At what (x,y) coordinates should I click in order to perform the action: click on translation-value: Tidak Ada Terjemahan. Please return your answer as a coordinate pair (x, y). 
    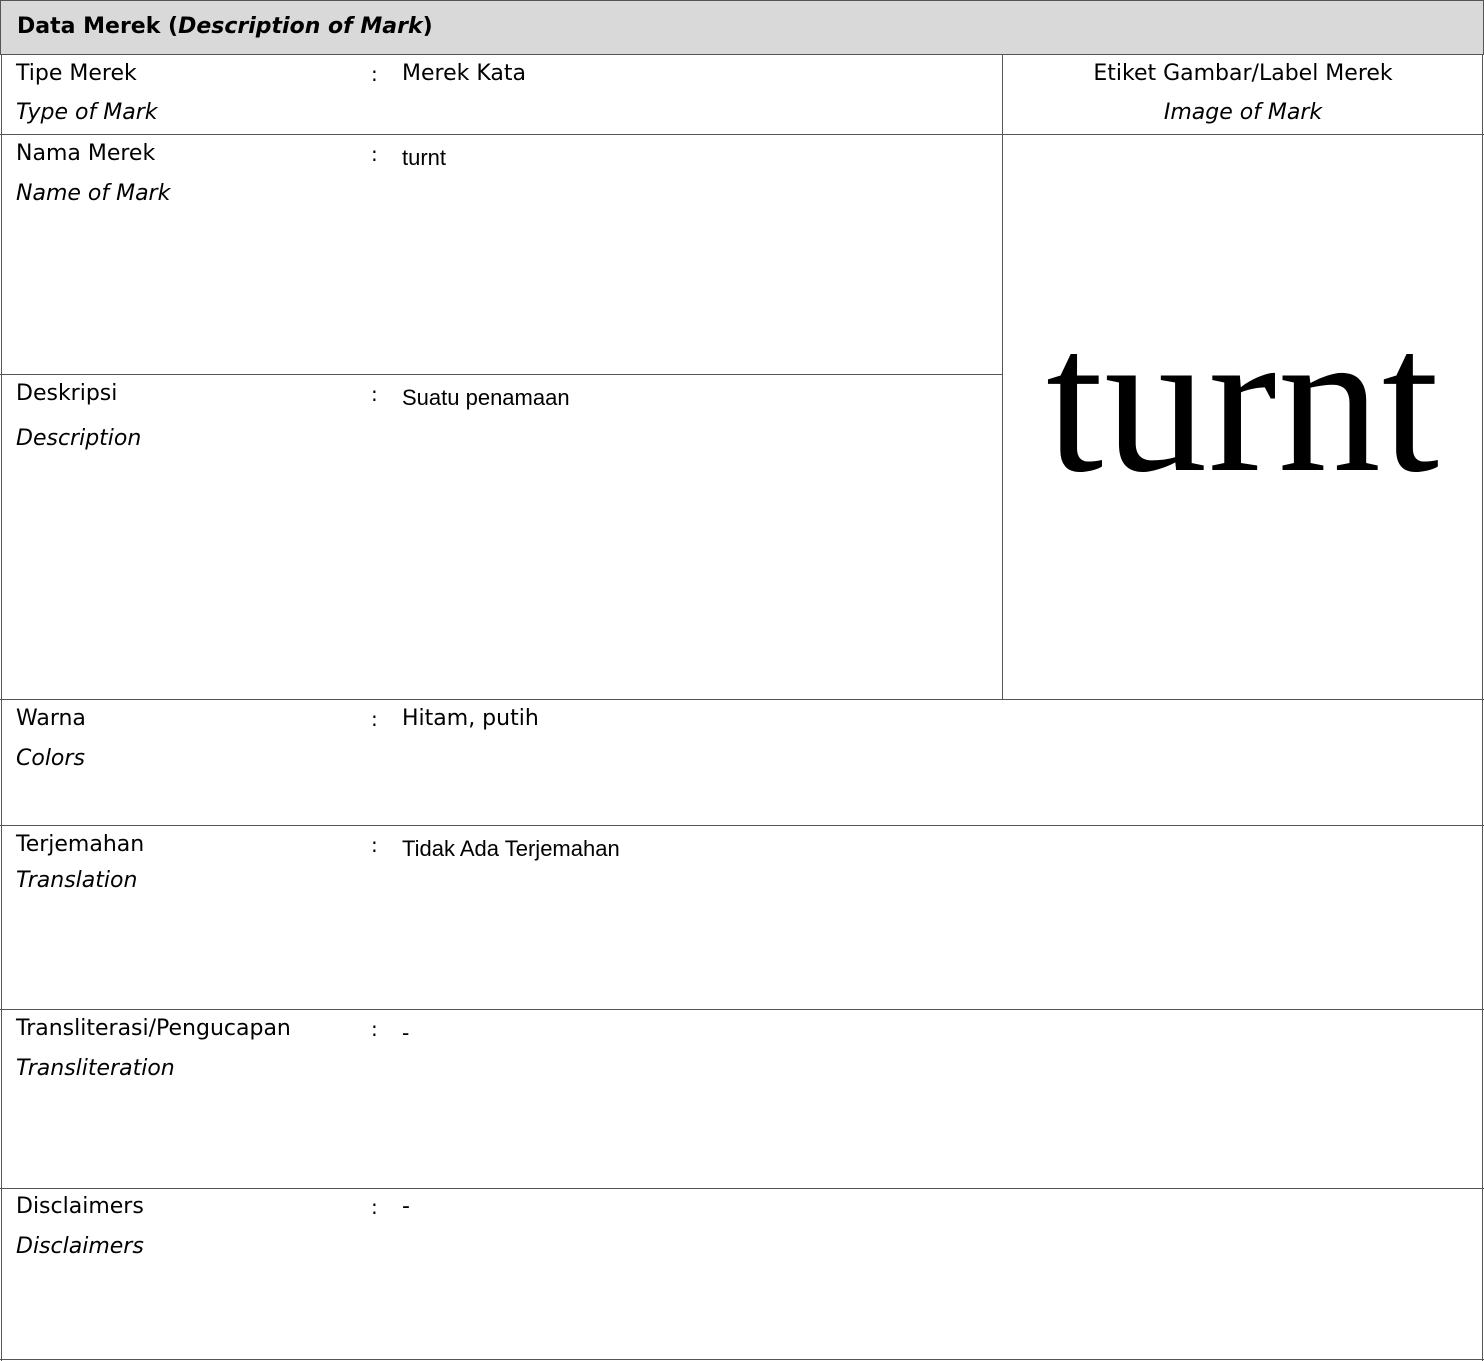
    Looking at the image, I should click on (511, 848).